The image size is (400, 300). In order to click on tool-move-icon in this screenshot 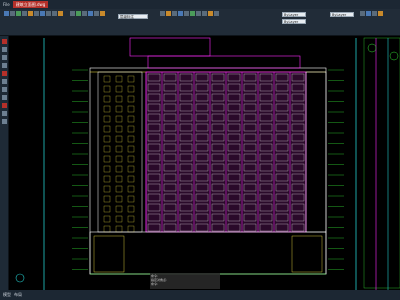, I will do `click(4, 113)`.